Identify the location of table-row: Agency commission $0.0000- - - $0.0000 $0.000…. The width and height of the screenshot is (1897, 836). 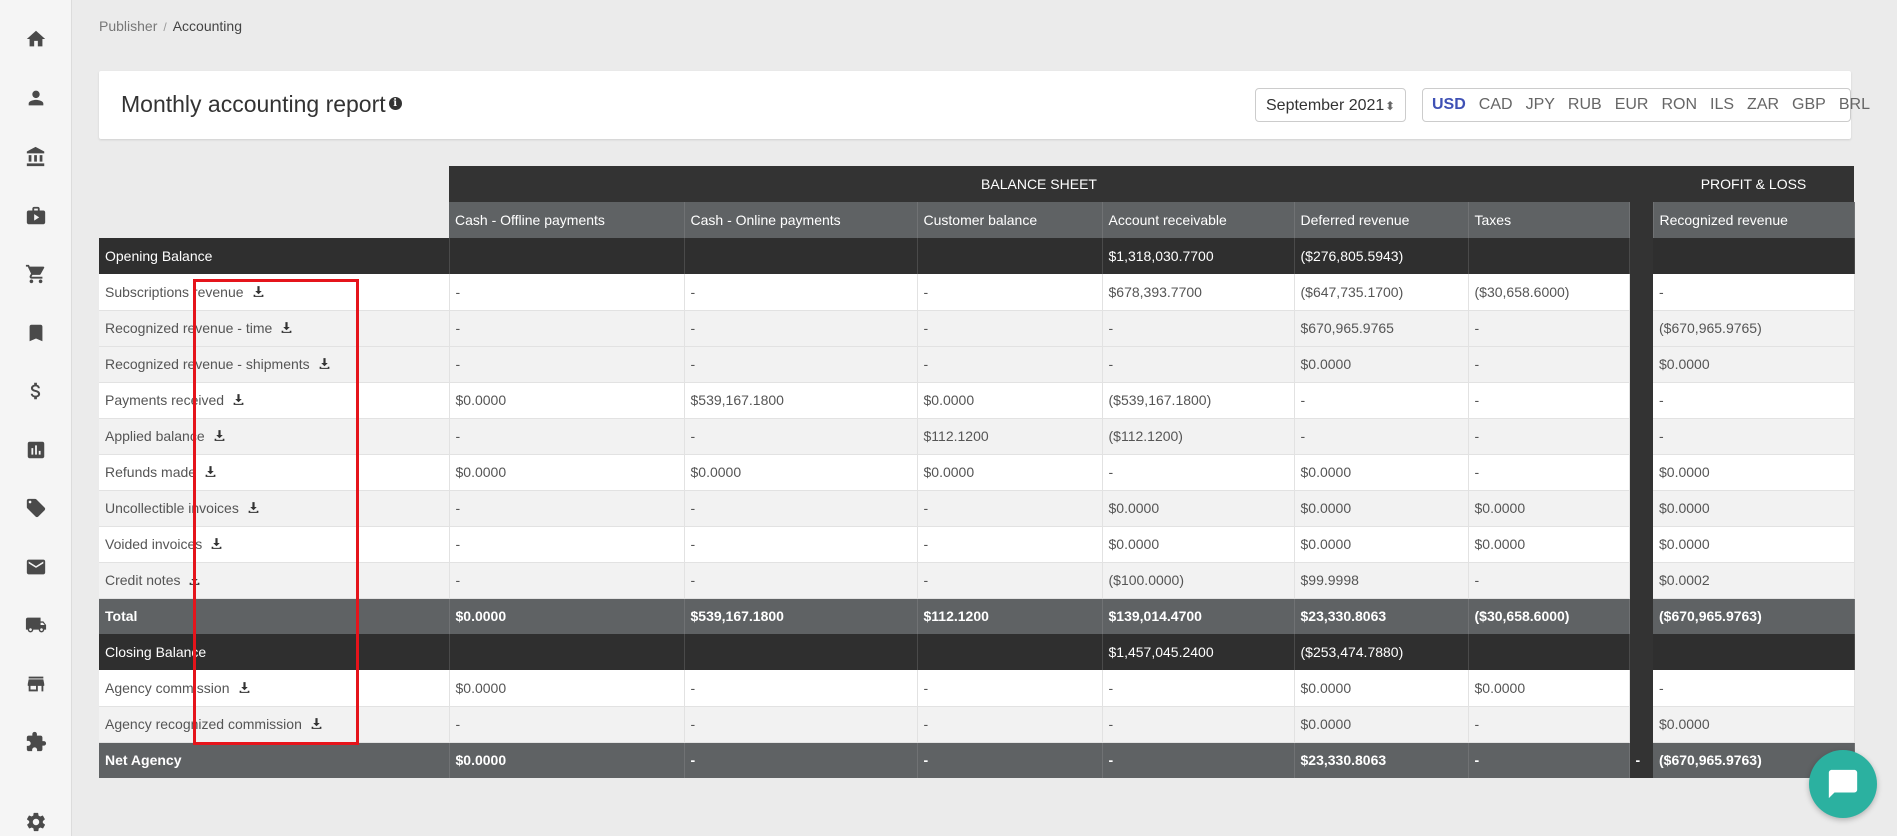
(977, 688).